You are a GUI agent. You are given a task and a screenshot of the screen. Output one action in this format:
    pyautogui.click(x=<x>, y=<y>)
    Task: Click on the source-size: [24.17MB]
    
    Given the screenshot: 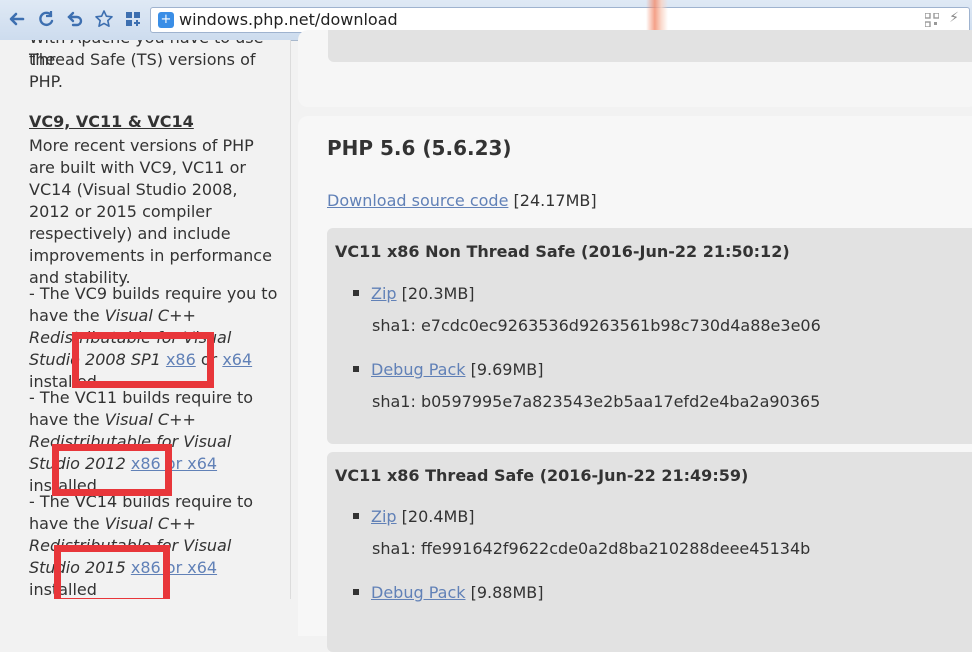 What is the action you would take?
    pyautogui.click(x=555, y=200)
    